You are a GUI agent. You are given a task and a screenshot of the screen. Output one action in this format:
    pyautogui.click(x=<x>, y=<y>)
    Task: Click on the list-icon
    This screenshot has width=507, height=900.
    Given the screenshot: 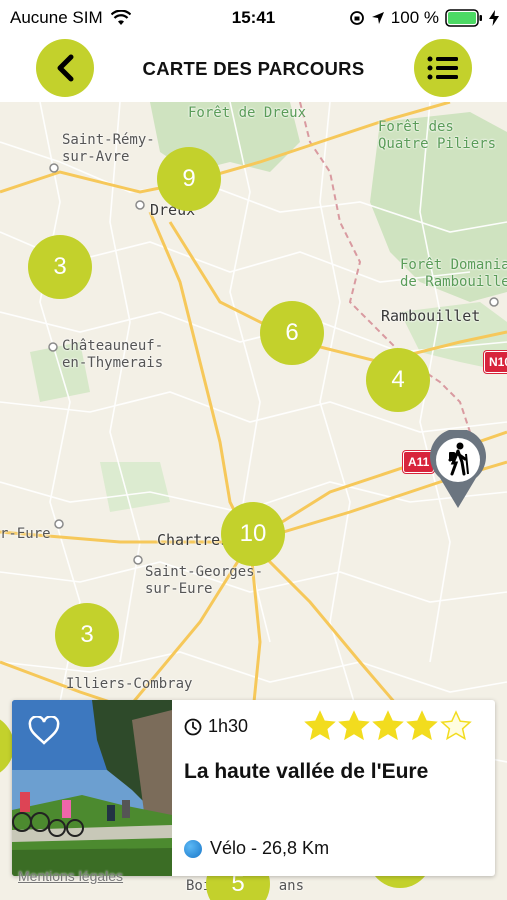 What is the action you would take?
    pyautogui.click(x=442, y=68)
    